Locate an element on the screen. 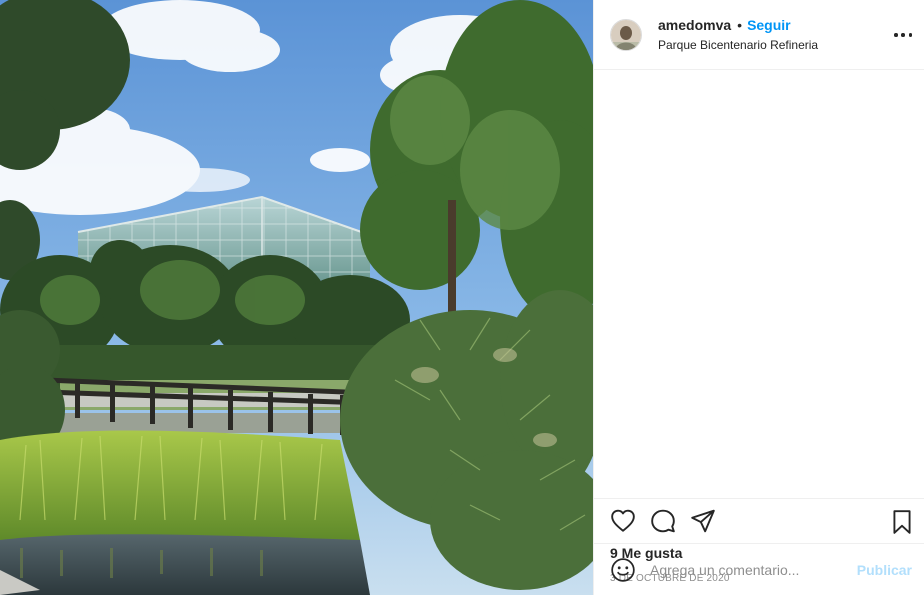 Image resolution: width=924 pixels, height=595 pixels. bookmark-icon is located at coordinates (902, 522).